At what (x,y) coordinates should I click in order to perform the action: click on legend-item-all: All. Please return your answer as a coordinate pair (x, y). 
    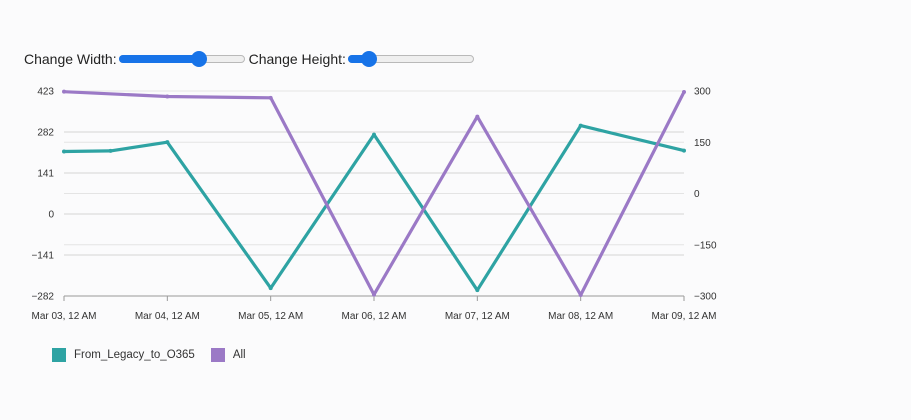
    Looking at the image, I should click on (228, 355).